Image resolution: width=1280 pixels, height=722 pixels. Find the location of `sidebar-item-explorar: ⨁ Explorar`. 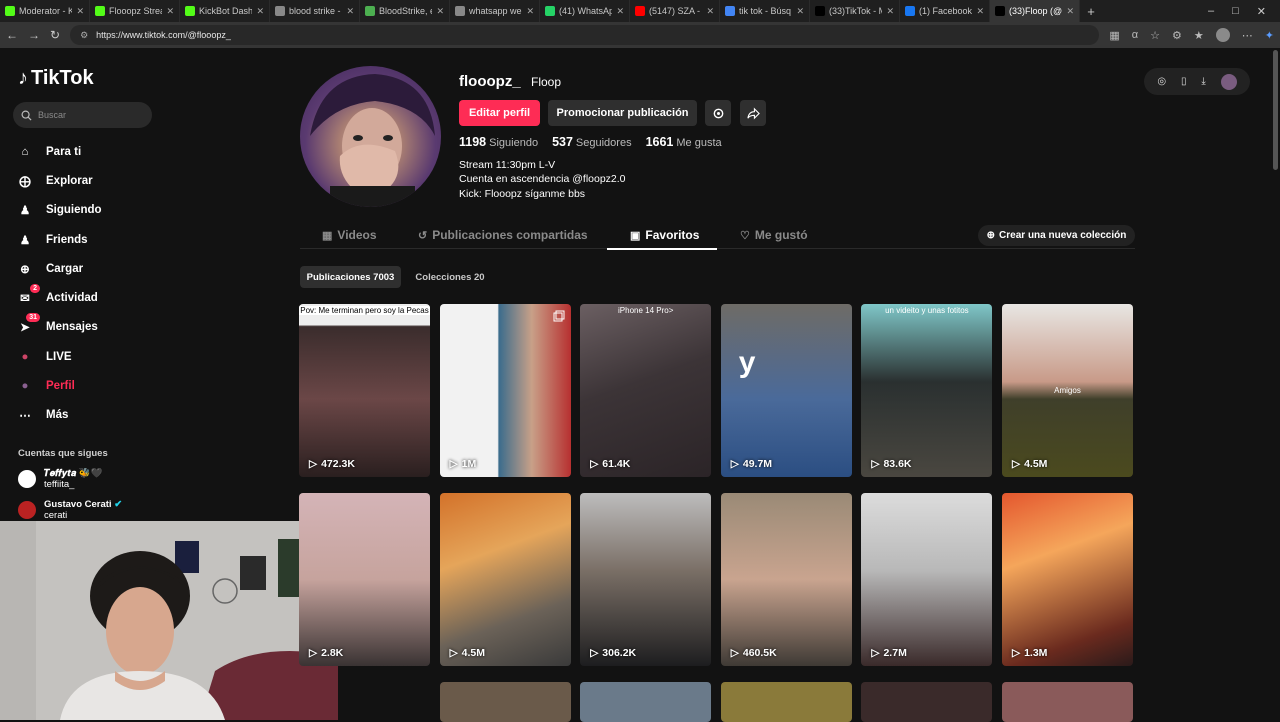

sidebar-item-explorar: ⨁ Explorar is located at coordinates (91, 180).